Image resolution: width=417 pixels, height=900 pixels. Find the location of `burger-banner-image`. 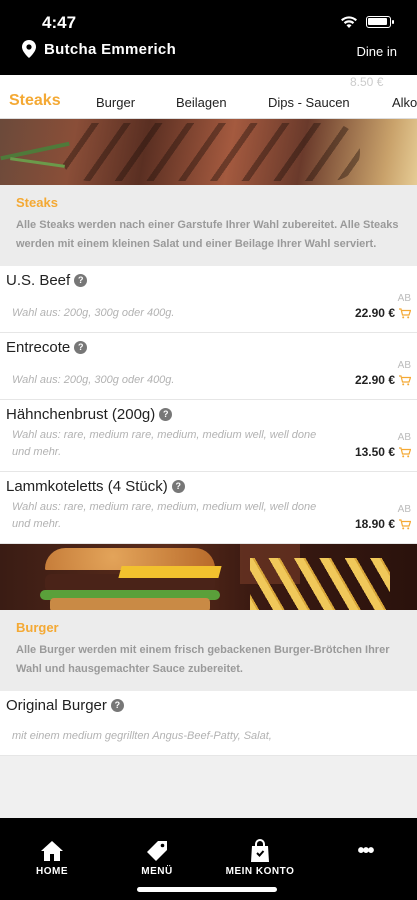

burger-banner-image is located at coordinates (208, 577).